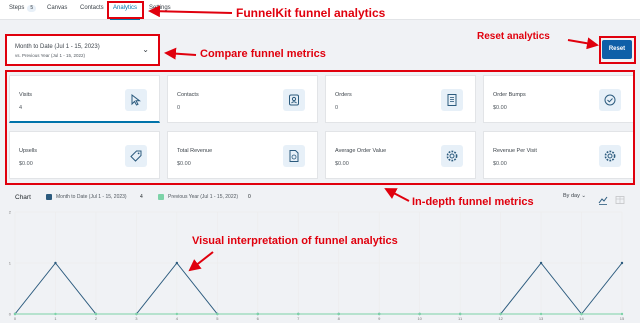 The height and width of the screenshot is (323, 640). Describe the element at coordinates (473, 202) in the screenshot. I see `annotation-metrics: In-depth funnel metrics` at that location.